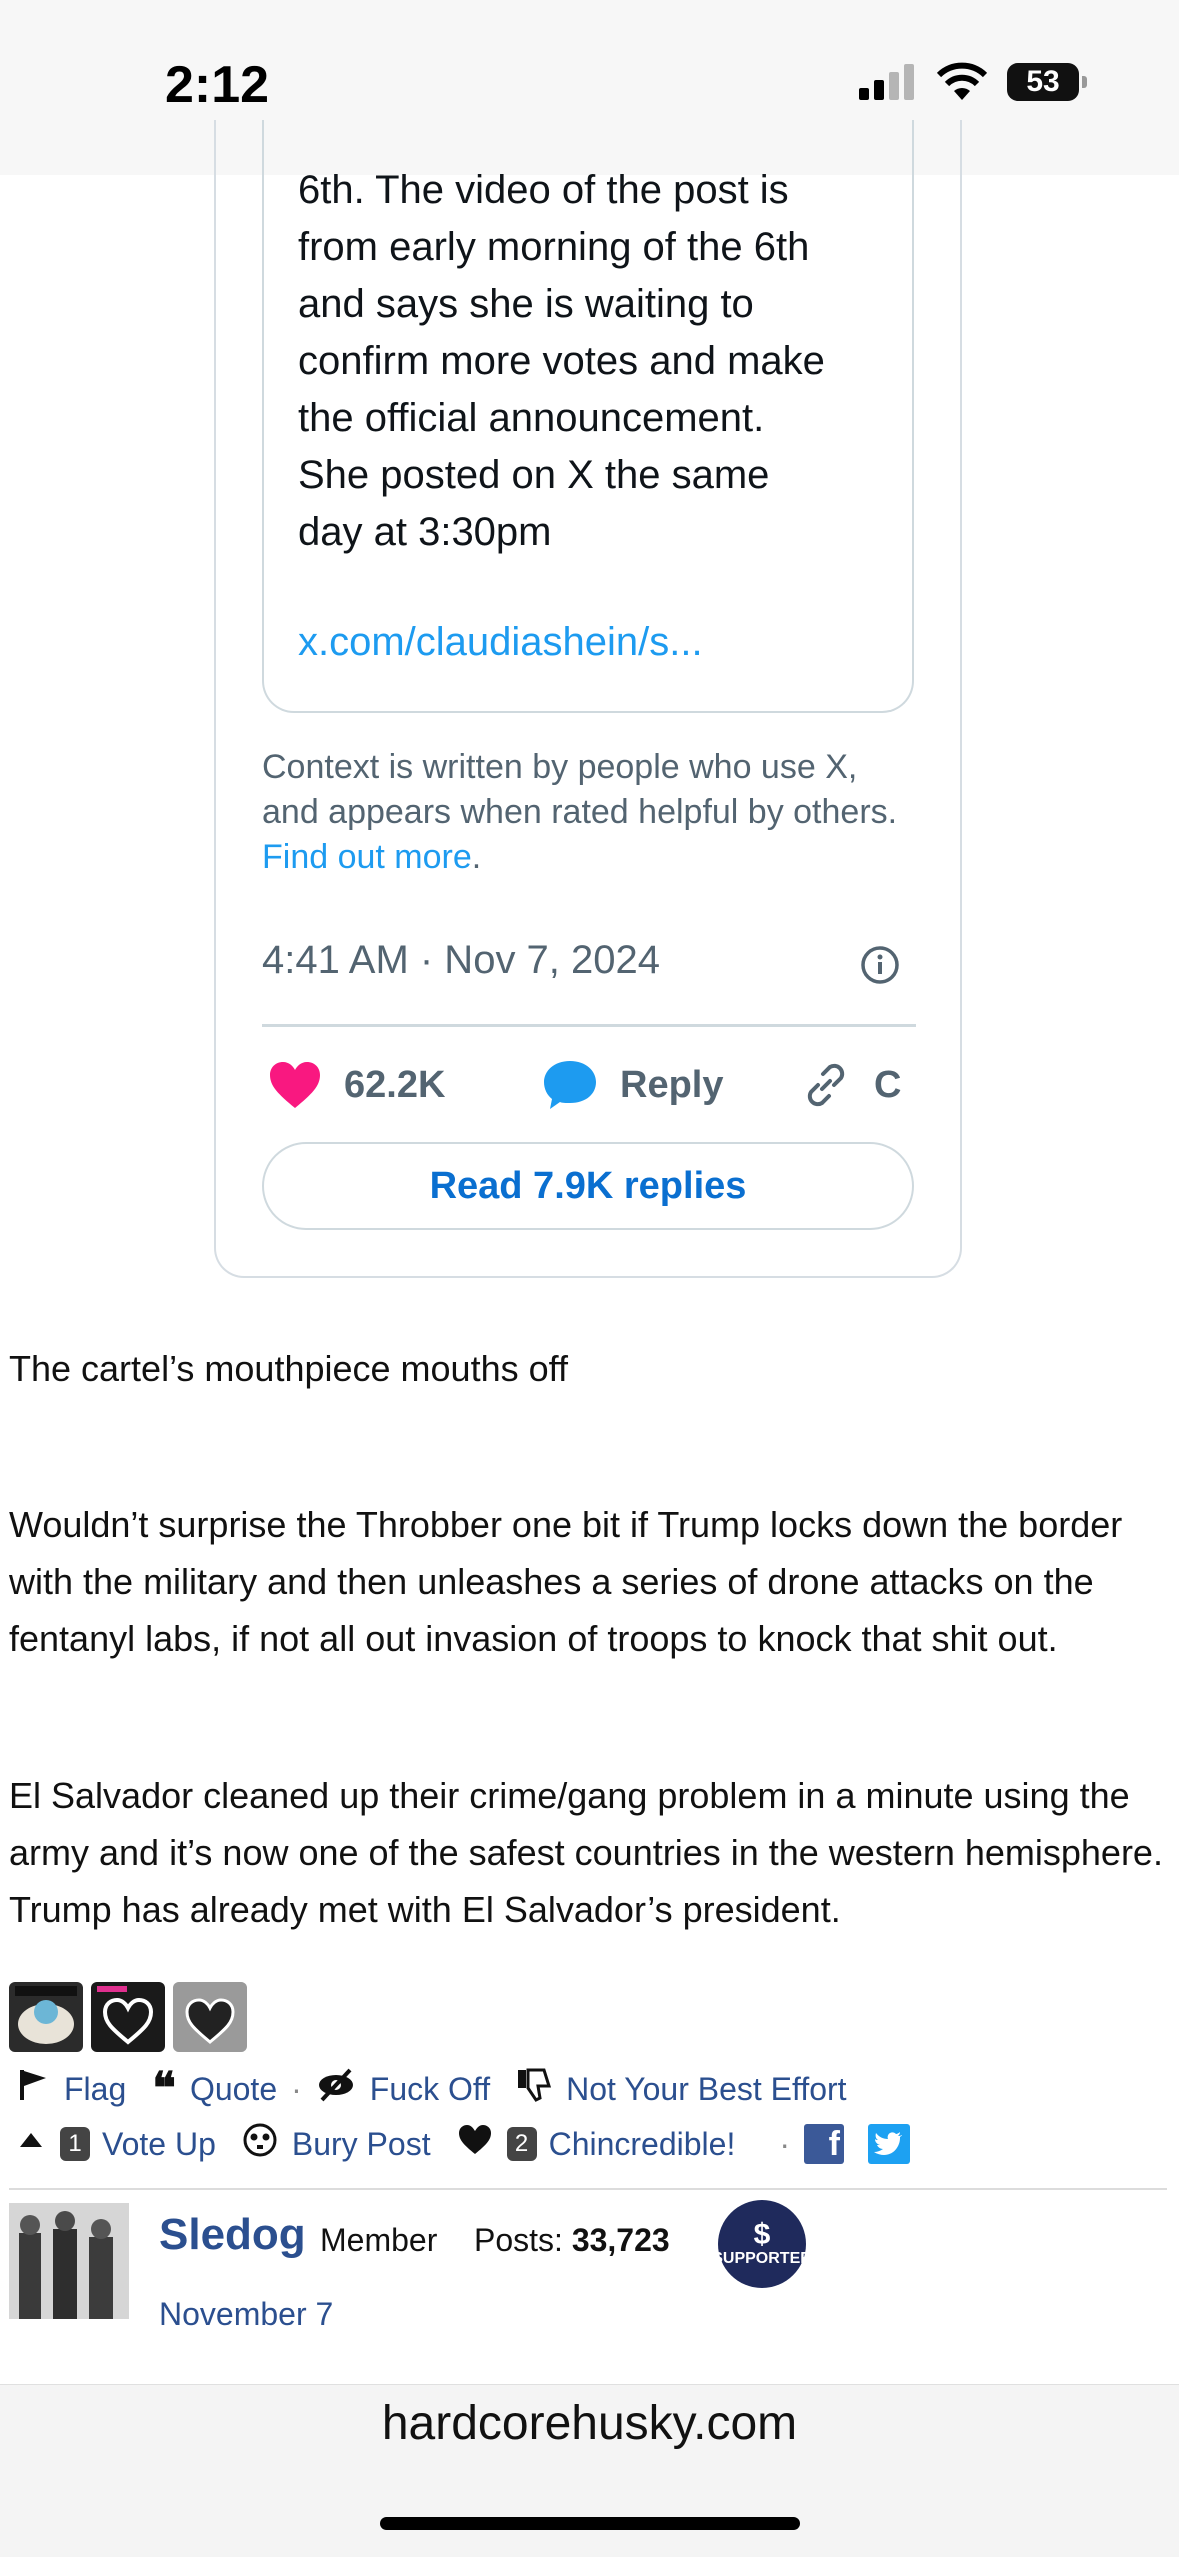  What do you see at coordinates (367, 857) in the screenshot?
I see `find-out-more-link: Find out more` at bounding box center [367, 857].